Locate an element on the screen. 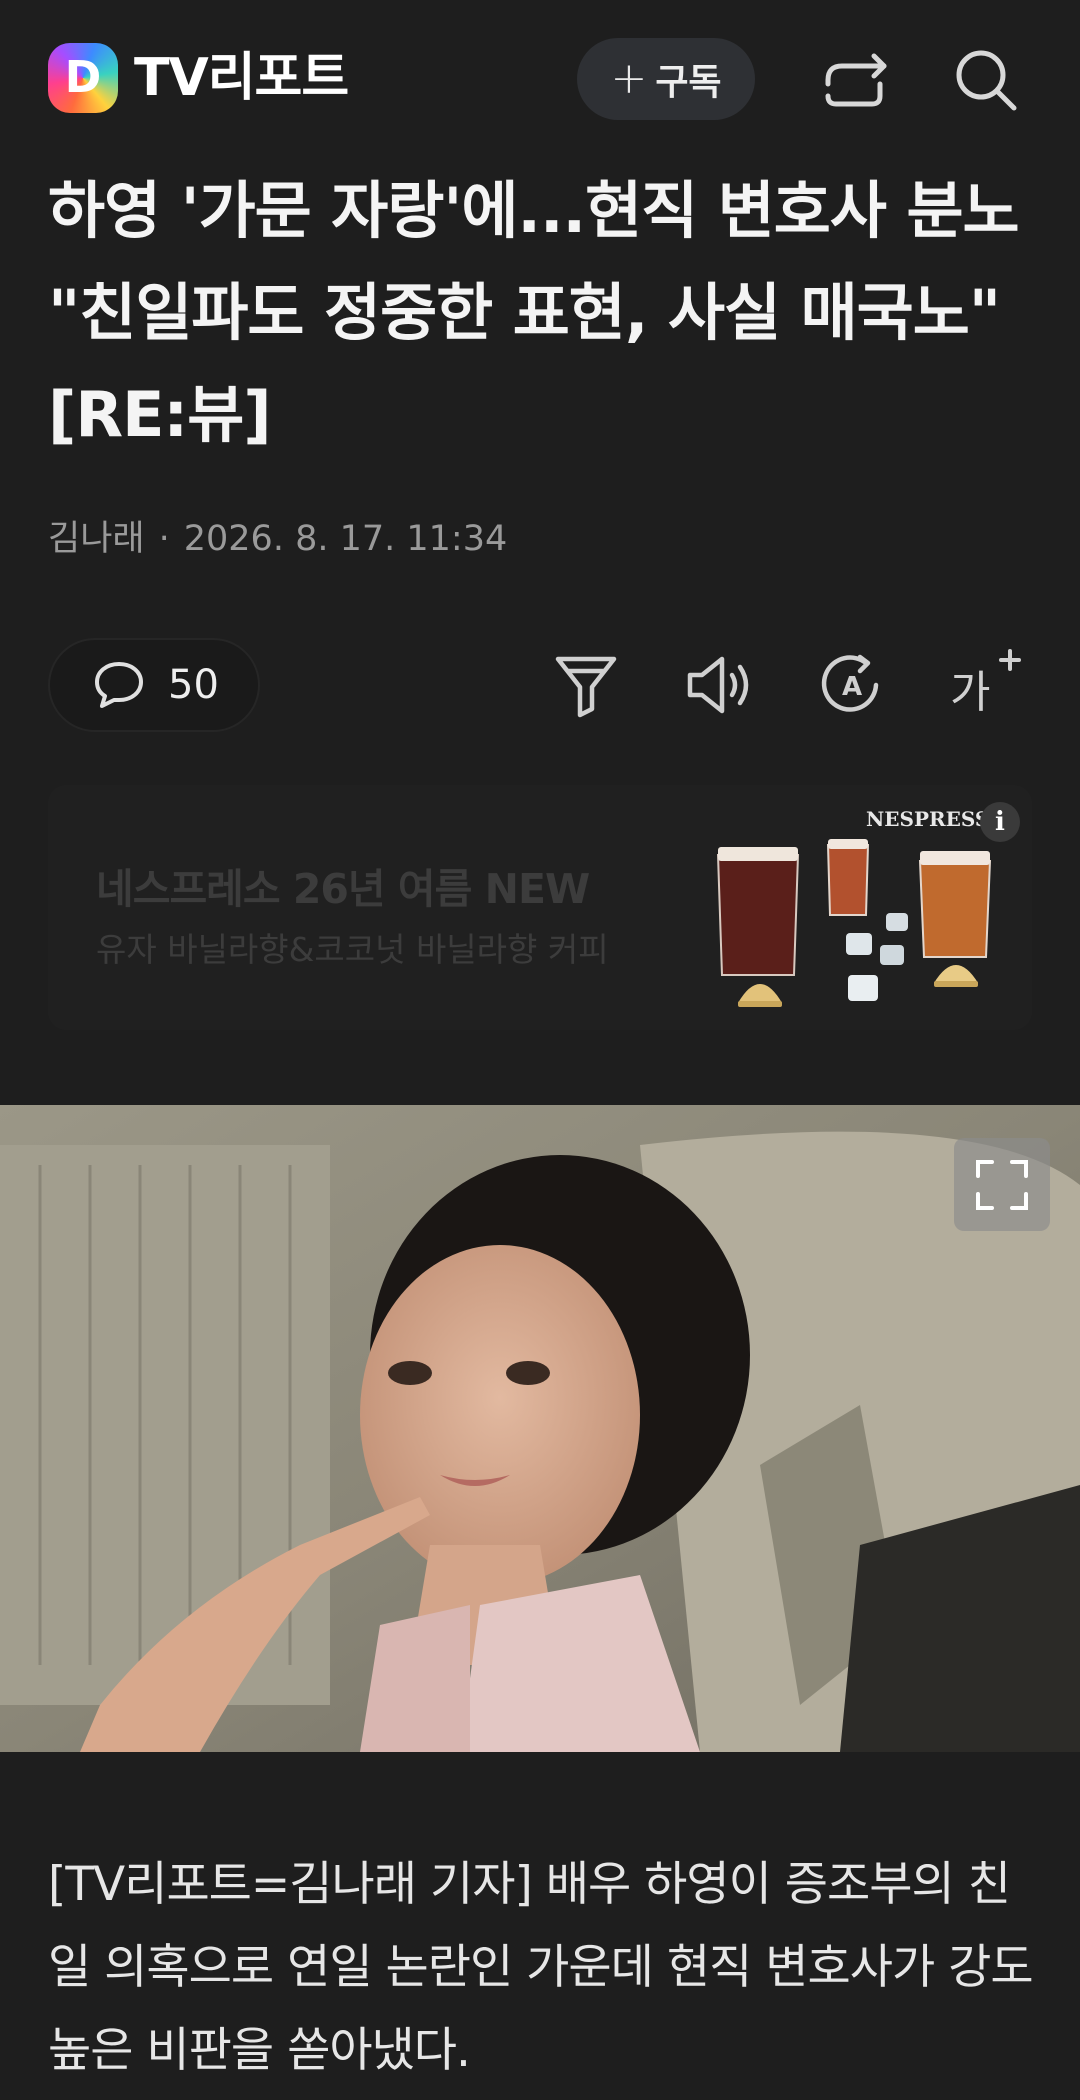 This screenshot has height=2100, width=1080. speaker-icon is located at coordinates (720, 685).